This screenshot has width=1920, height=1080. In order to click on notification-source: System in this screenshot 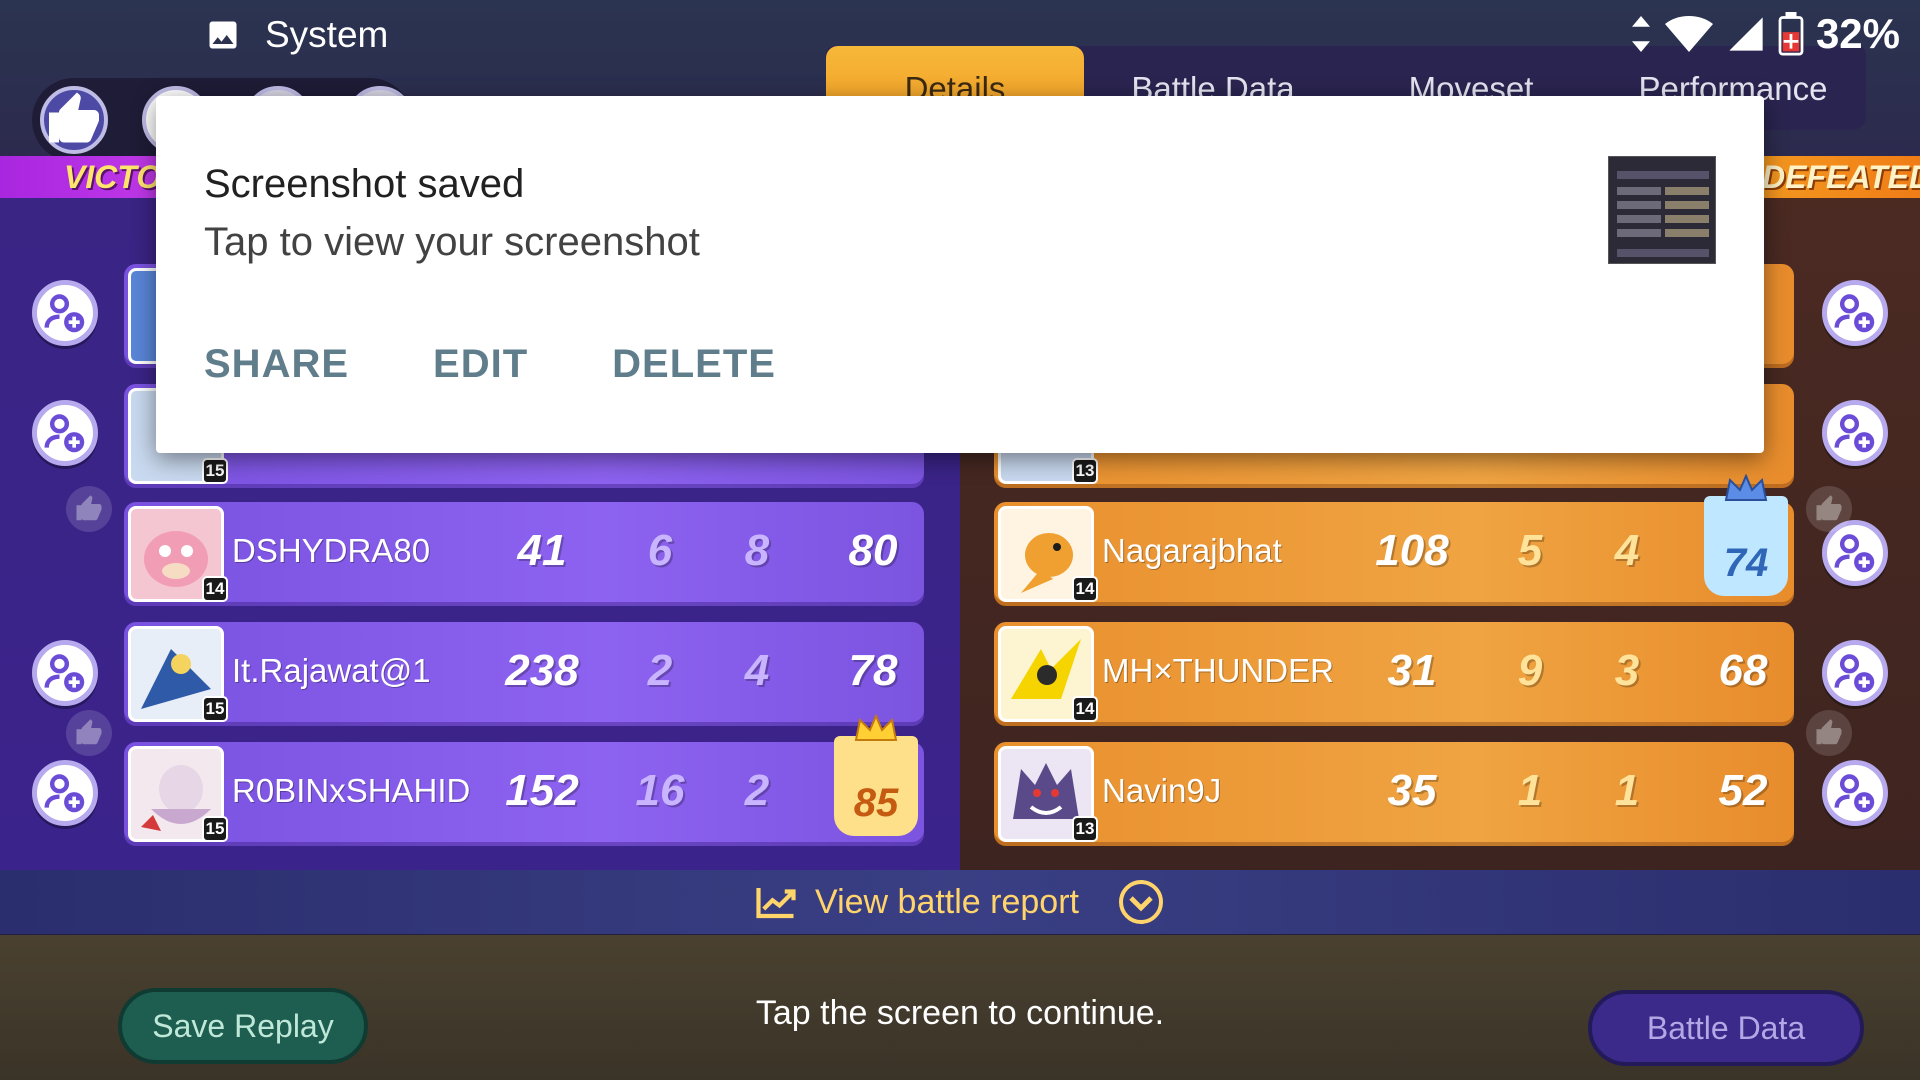, I will do `click(327, 34)`.